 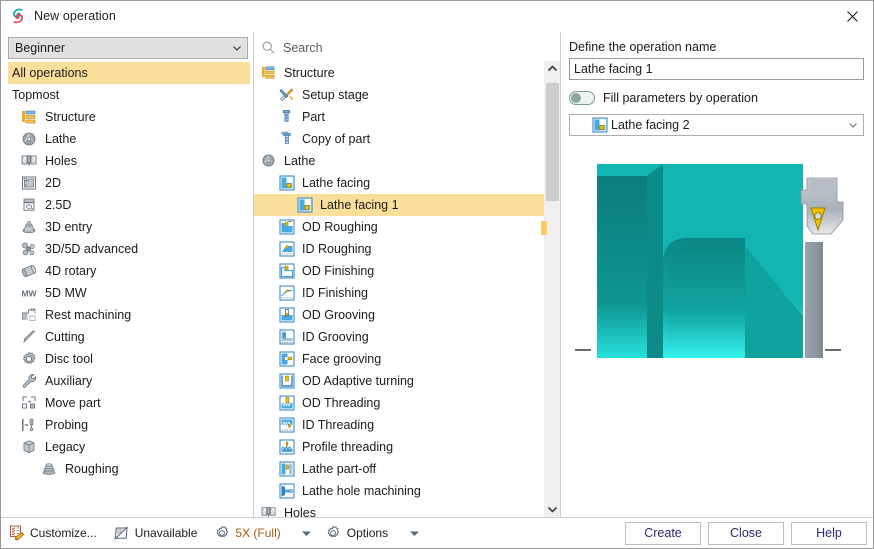 What do you see at coordinates (650, 125) in the screenshot?
I see `source-operation-value: Lathe facing 2` at bounding box center [650, 125].